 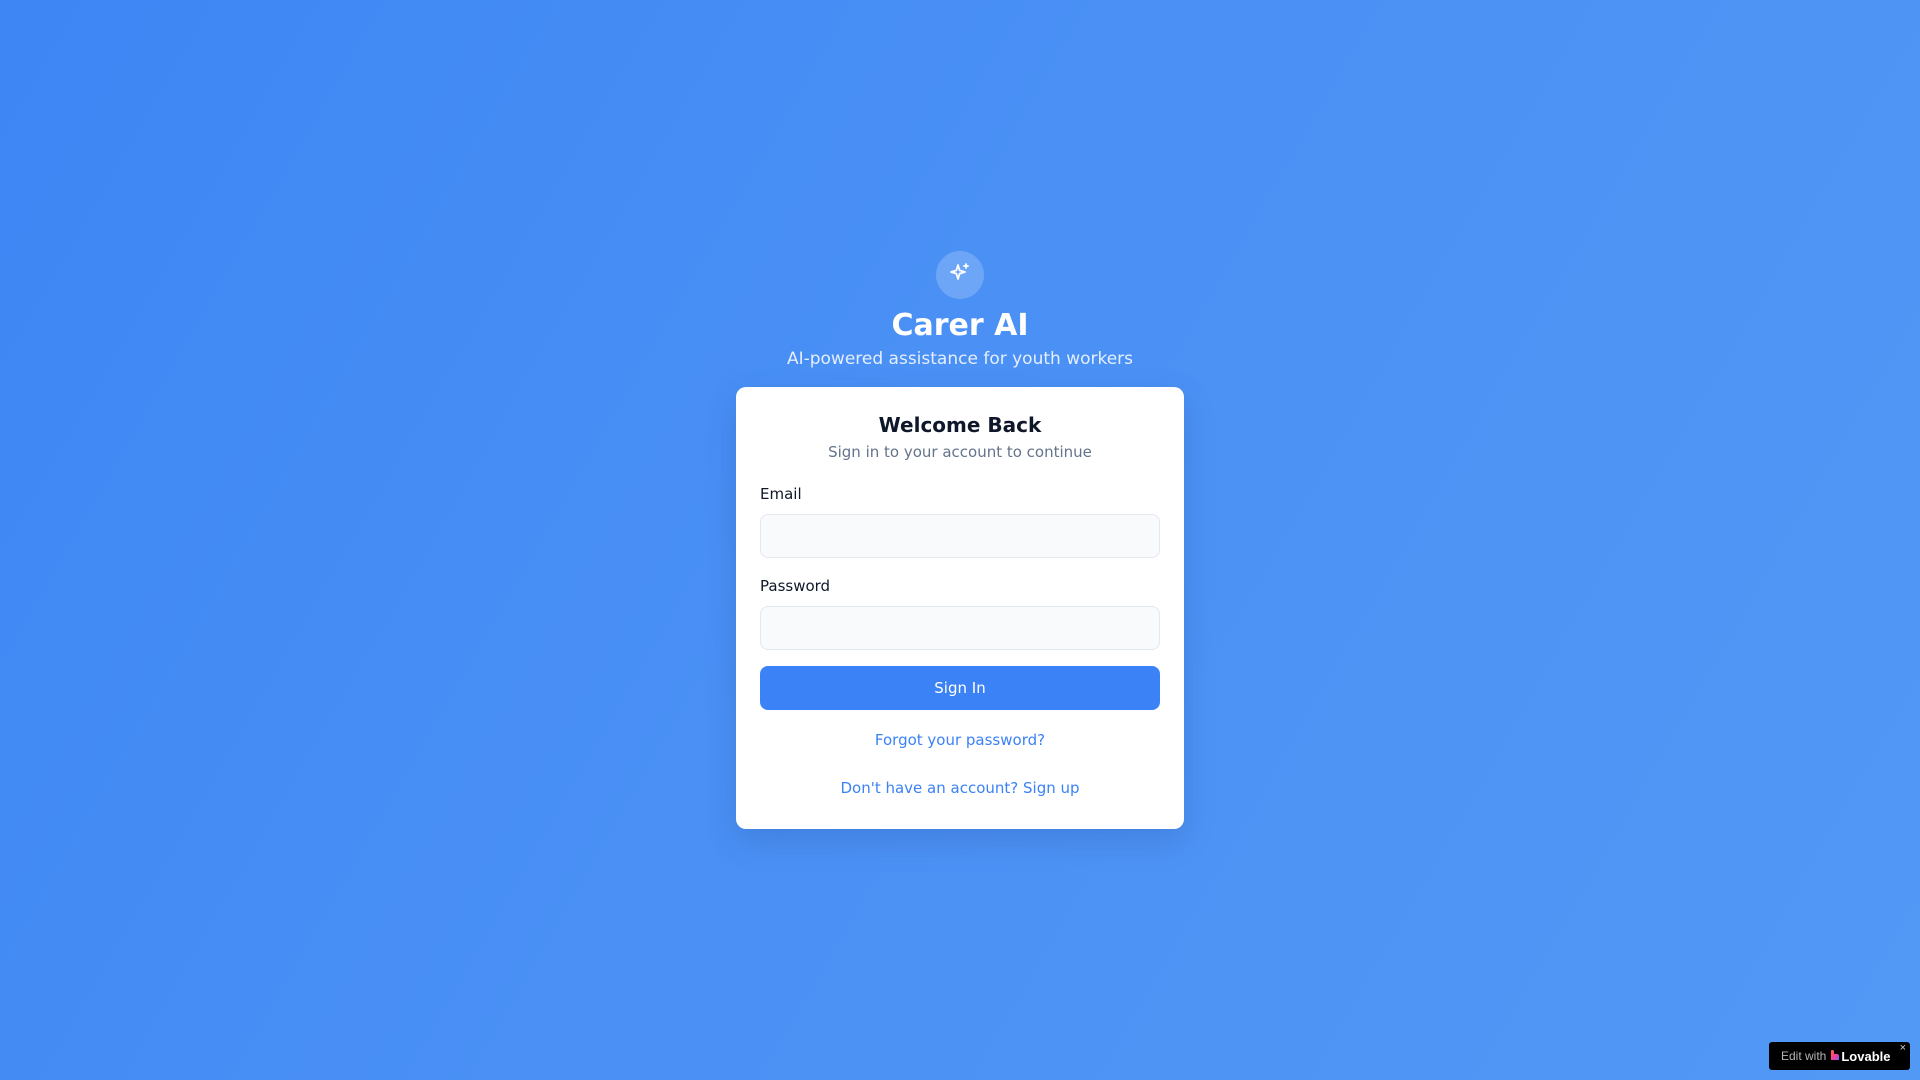 What do you see at coordinates (960, 788) in the screenshot?
I see `sign-up-link: Don't have an account? Sign up` at bounding box center [960, 788].